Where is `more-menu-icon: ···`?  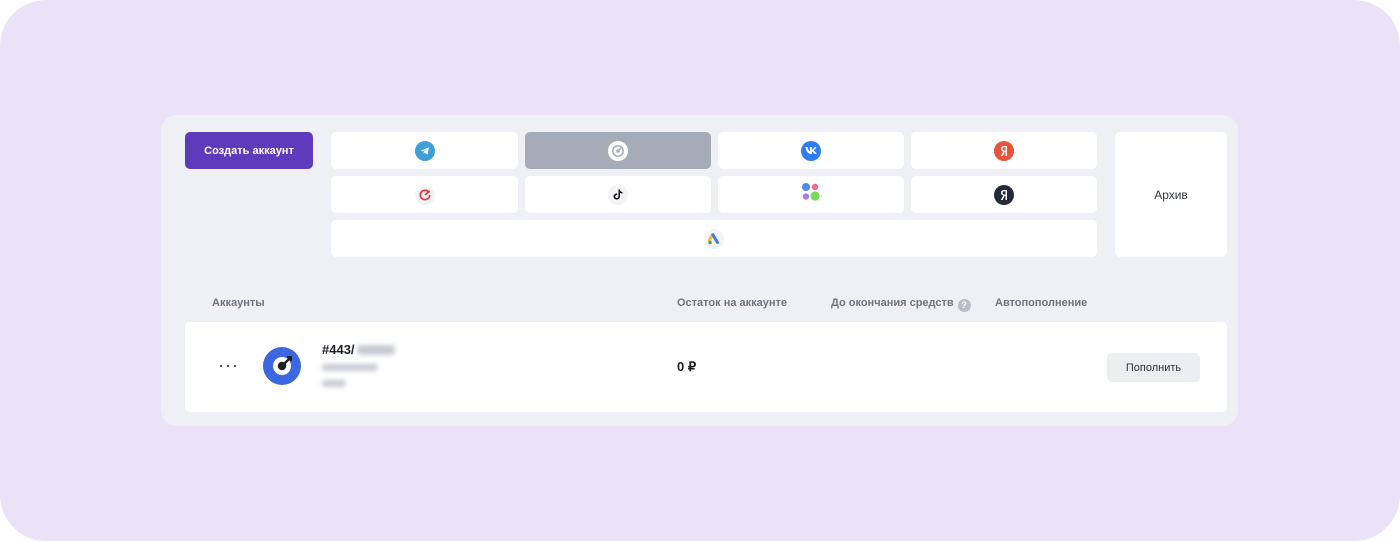
more-menu-icon: ··· is located at coordinates (228, 365).